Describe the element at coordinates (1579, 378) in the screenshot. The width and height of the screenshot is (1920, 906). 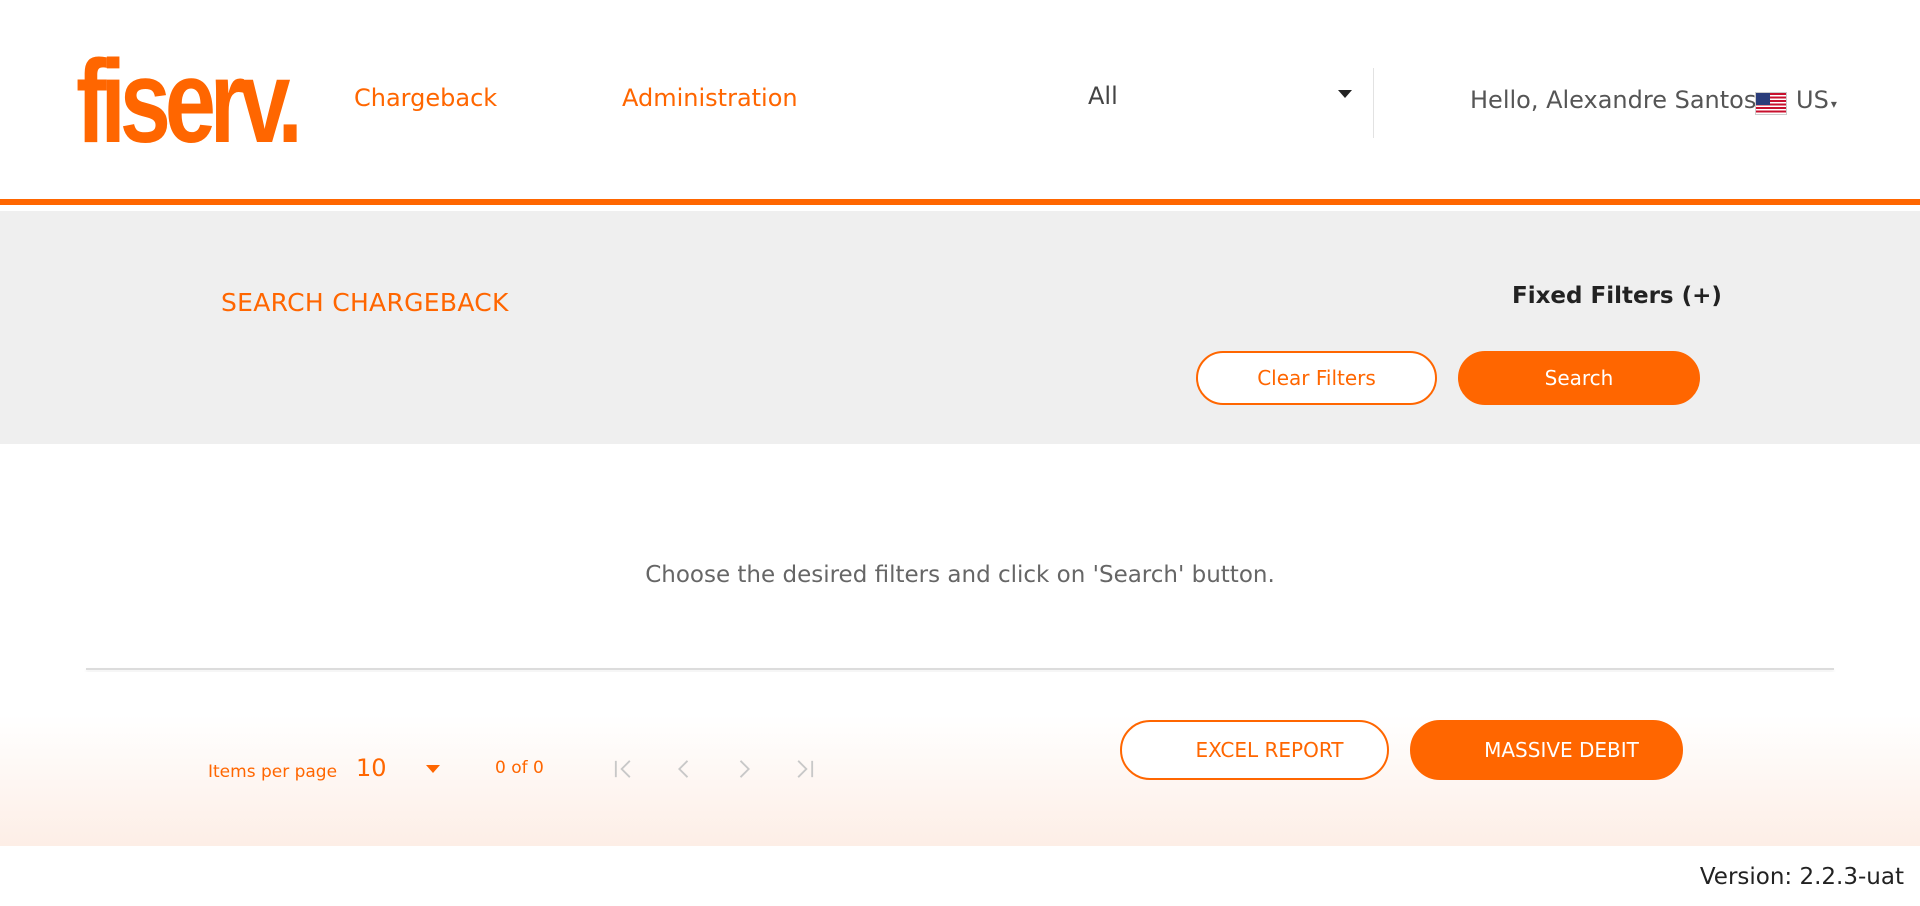
I see `search-button: Search` at that location.